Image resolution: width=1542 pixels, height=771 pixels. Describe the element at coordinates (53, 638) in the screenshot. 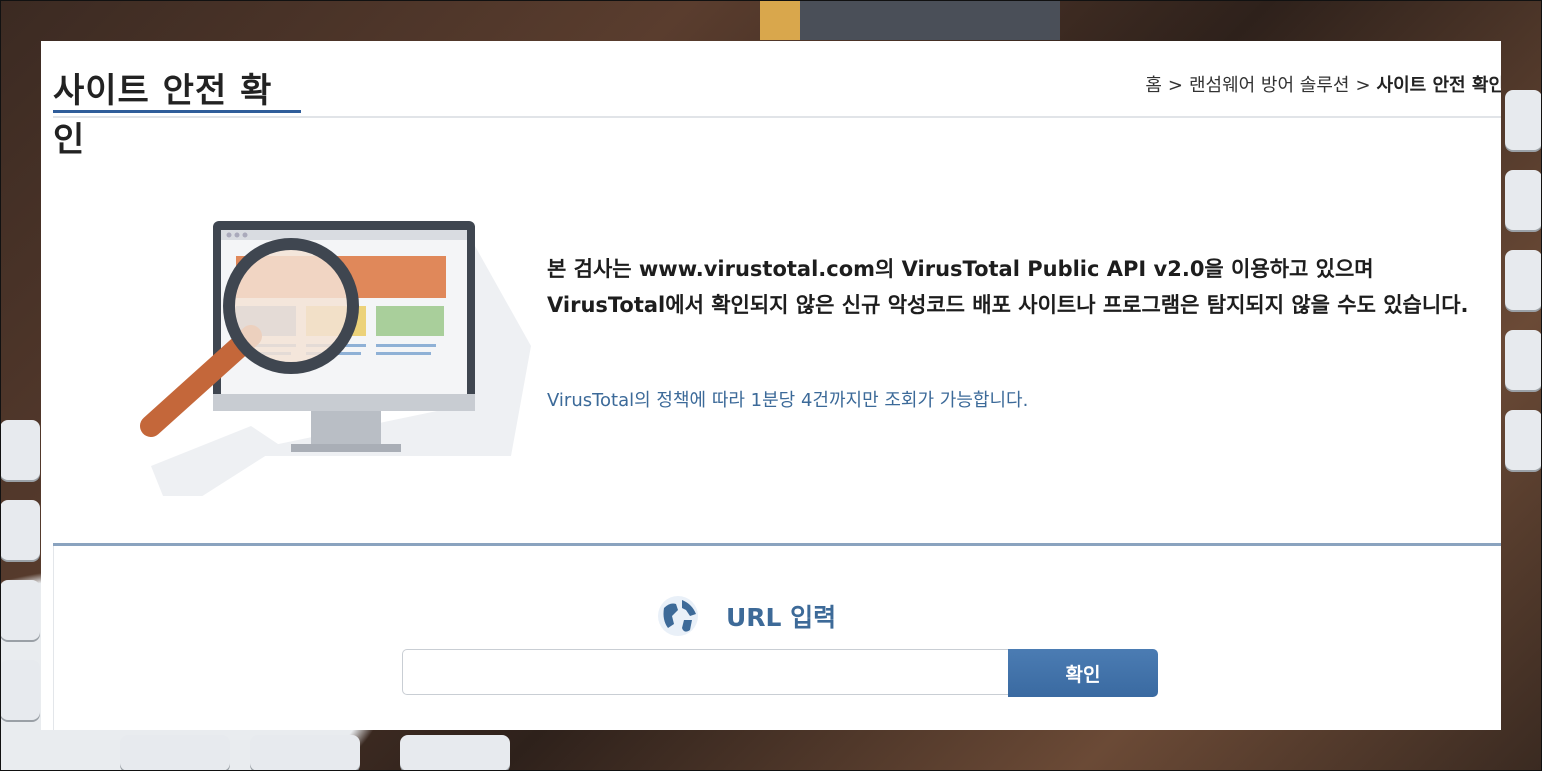

I see `section-border` at that location.